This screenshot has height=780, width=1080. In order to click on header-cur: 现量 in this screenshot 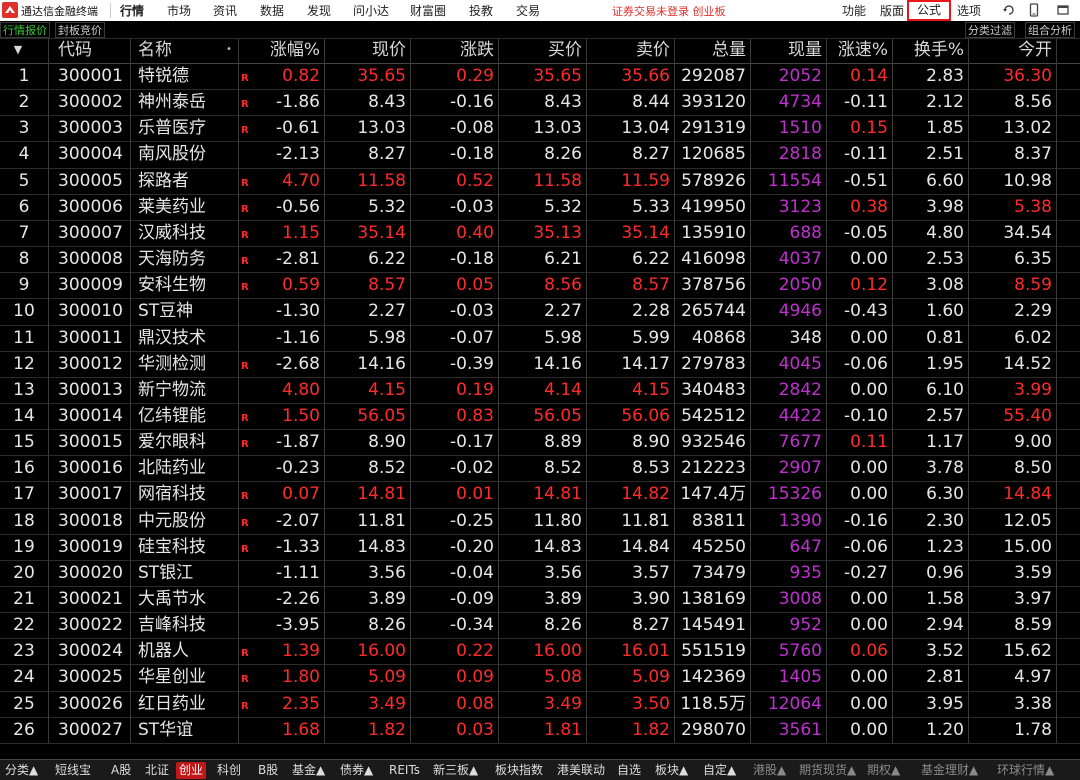, I will do `click(788, 51)`.